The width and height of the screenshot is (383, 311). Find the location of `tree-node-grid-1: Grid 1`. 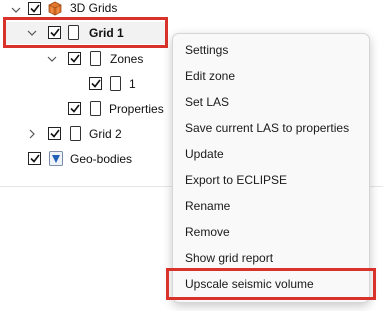

tree-node-grid-1: Grid 1 is located at coordinates (85, 33).